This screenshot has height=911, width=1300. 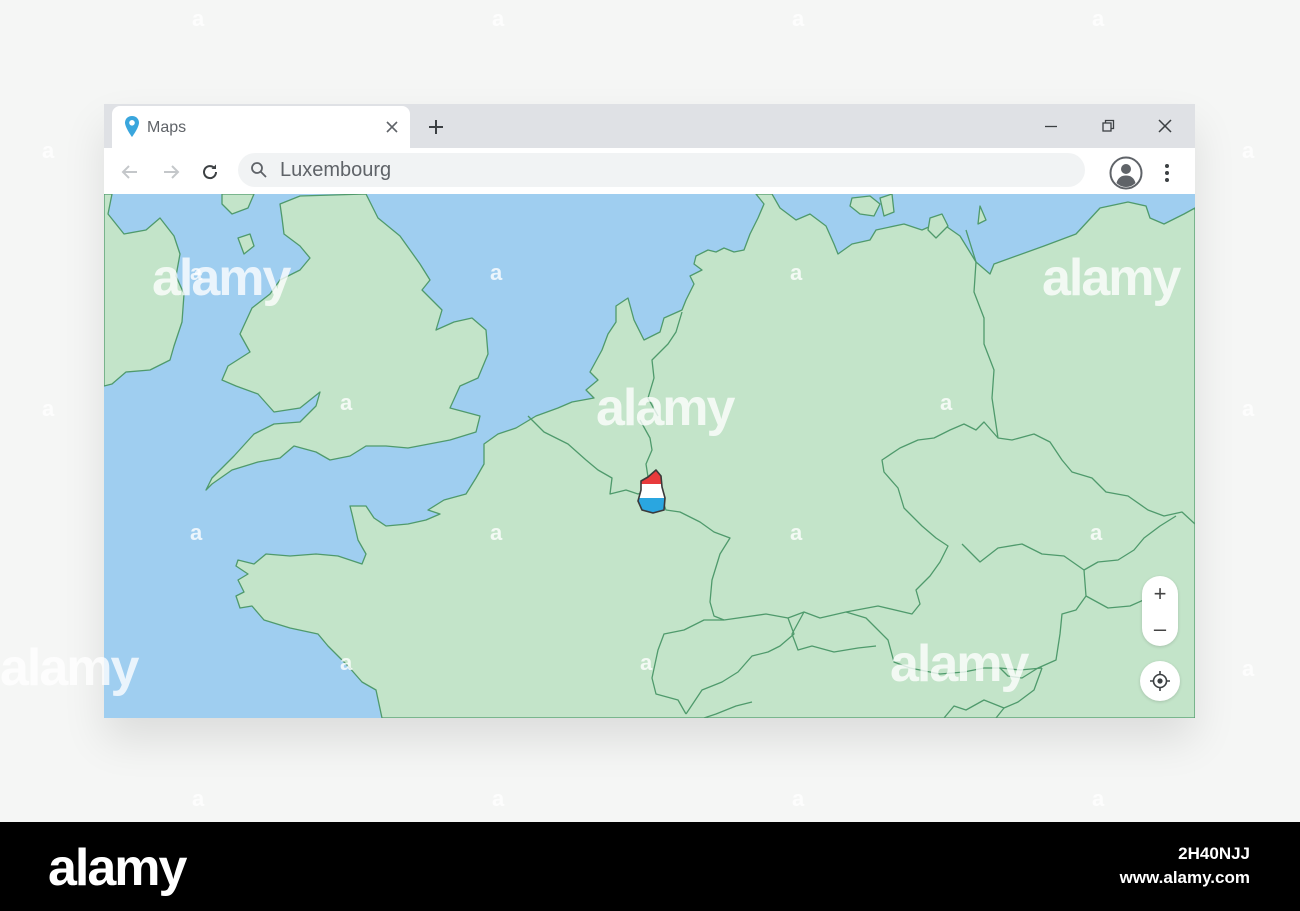 I want to click on arrow-right-icon, so click(x=171, y=172).